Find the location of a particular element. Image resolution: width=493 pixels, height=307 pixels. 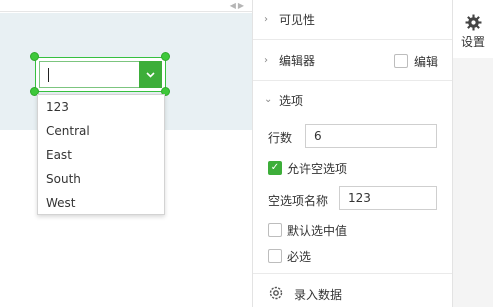

section-editor: › 编辑器 编辑 is located at coordinates (353, 61).